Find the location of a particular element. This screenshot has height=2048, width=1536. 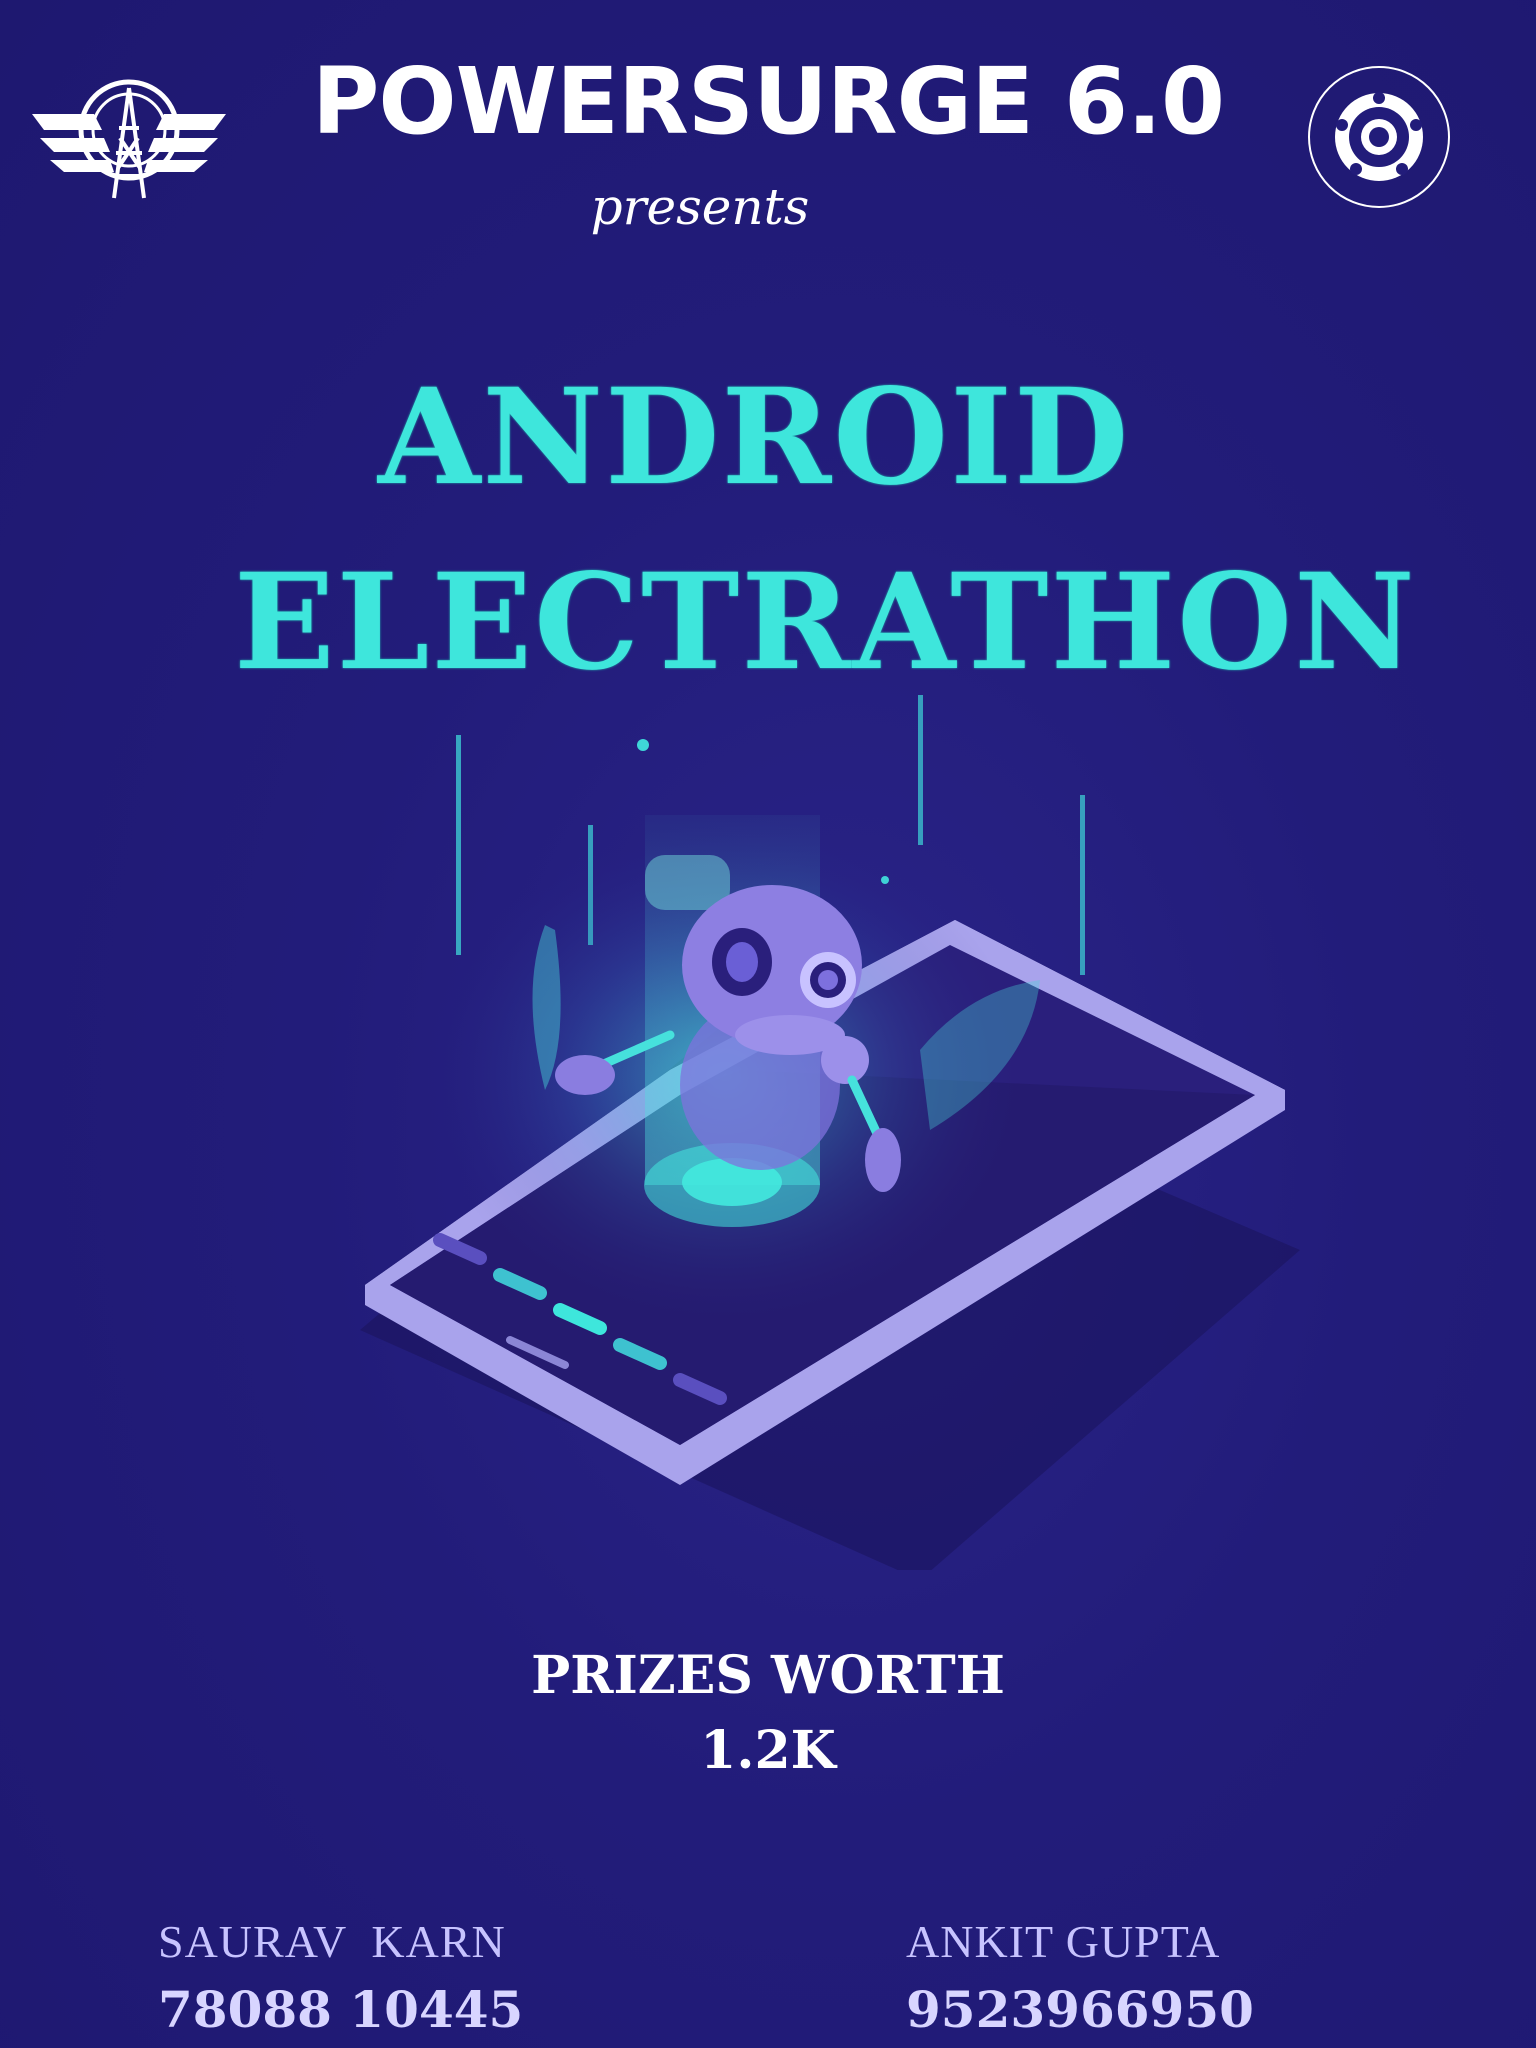

contact-2-name: ANKIT GUPTA is located at coordinates (1063, 1941).